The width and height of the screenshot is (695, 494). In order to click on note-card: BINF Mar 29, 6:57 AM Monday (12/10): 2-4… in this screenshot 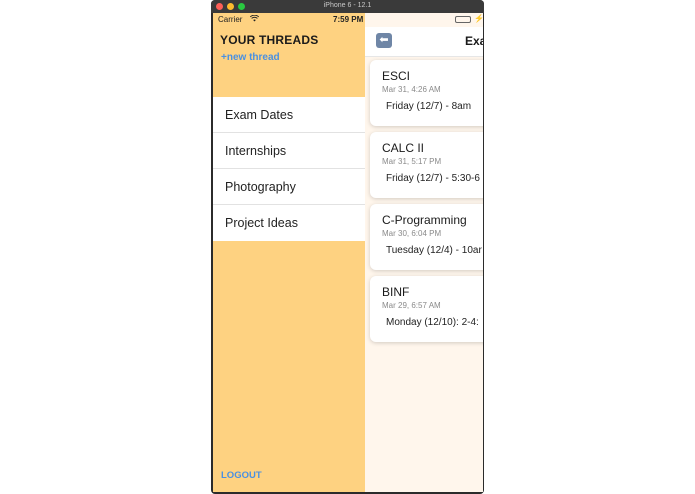, I will do `click(426, 309)`.